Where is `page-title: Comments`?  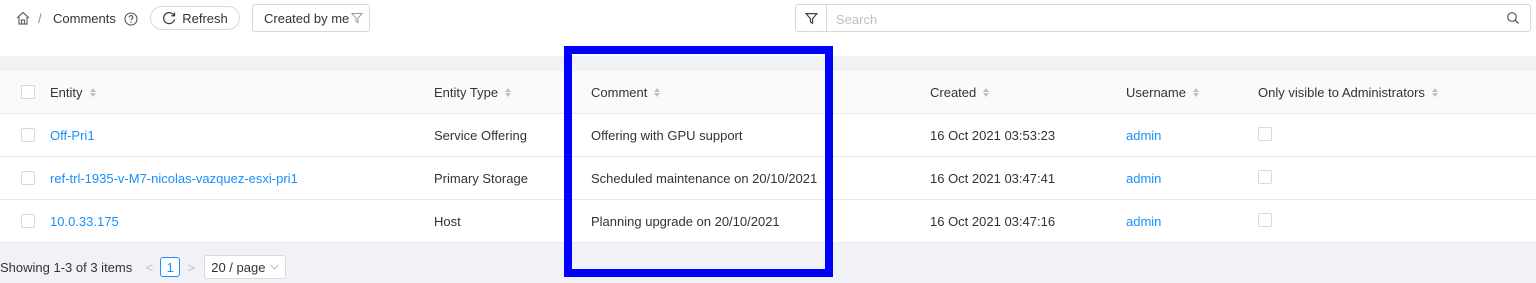 page-title: Comments is located at coordinates (84, 18).